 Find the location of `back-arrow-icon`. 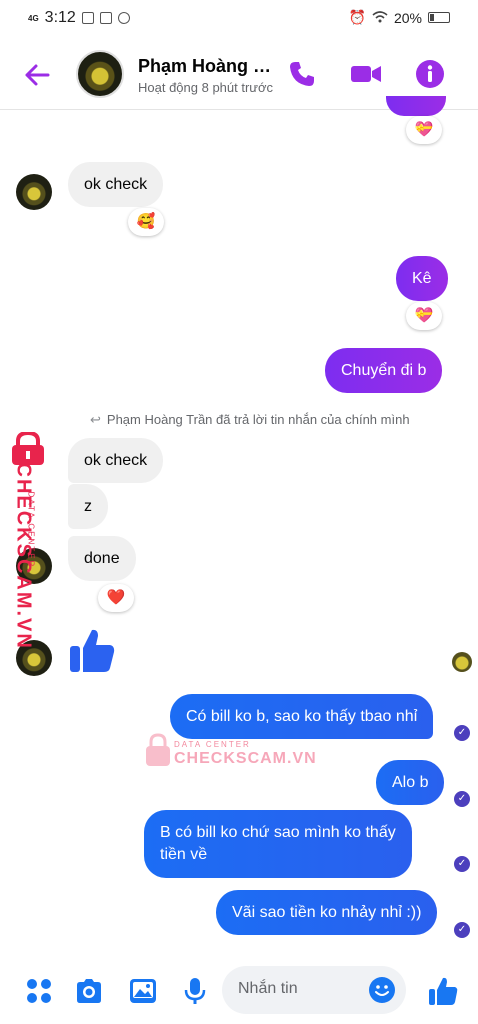

back-arrow-icon is located at coordinates (37, 75).